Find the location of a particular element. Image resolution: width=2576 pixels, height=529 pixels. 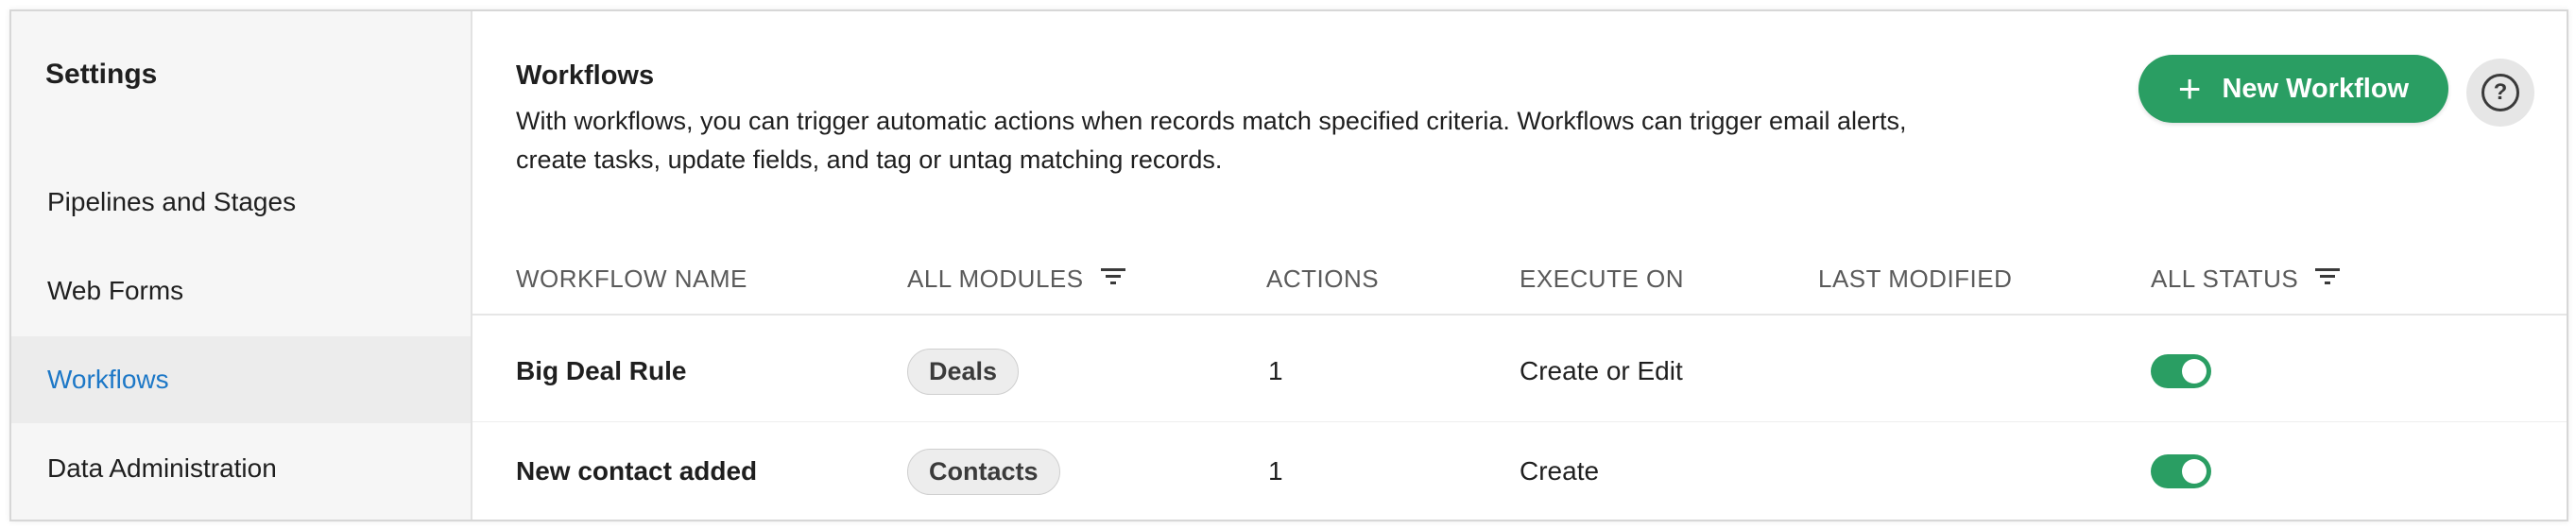

module-cell: Deals is located at coordinates (963, 371).